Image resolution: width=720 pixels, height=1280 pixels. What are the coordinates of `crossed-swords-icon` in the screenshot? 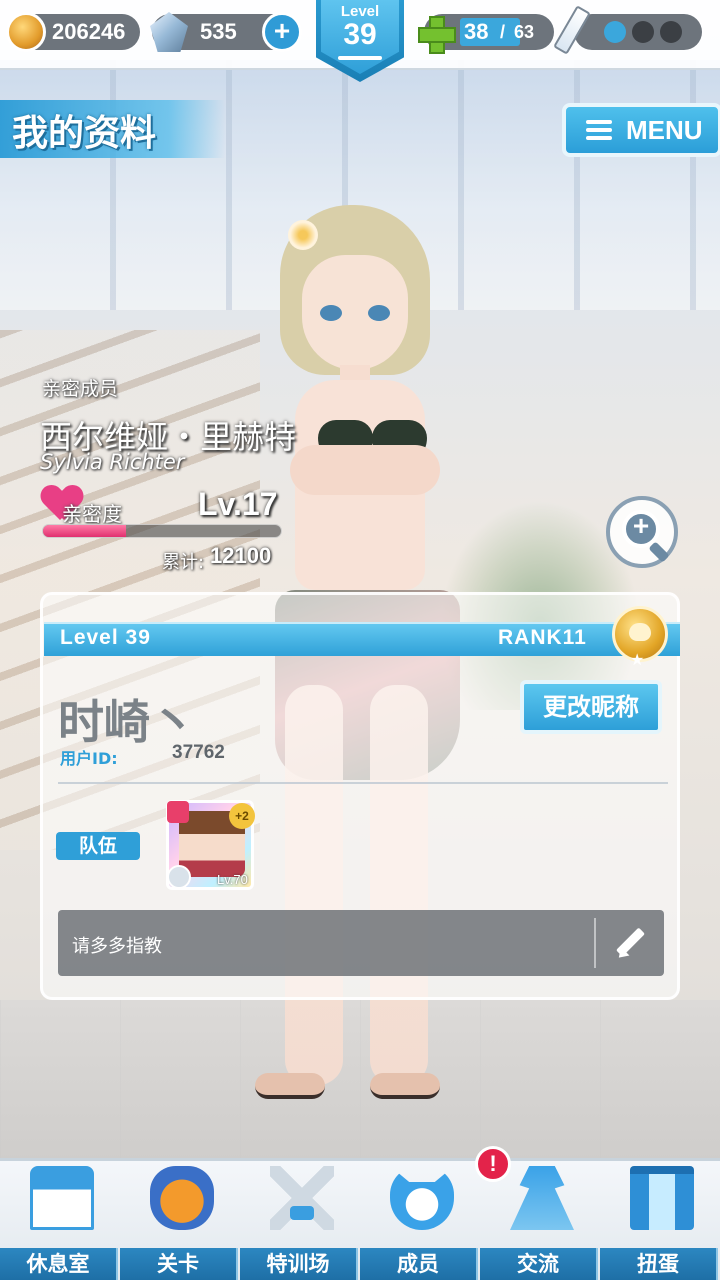 It's located at (302, 1198).